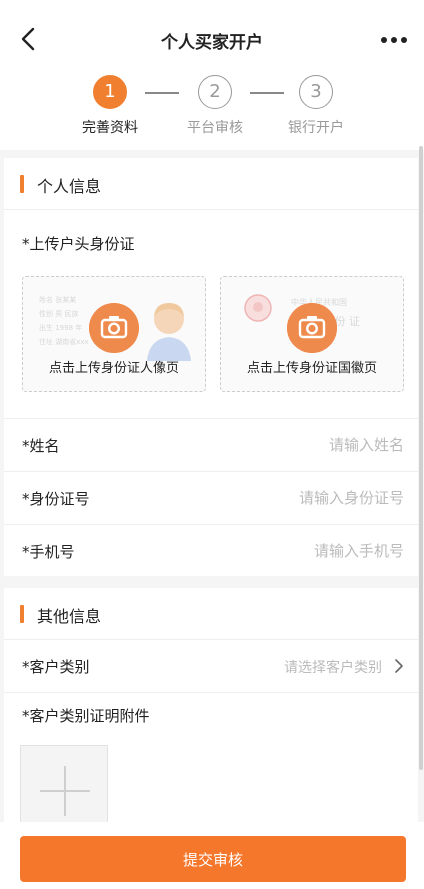 Image resolution: width=424 pixels, height=889 pixels. Describe the element at coordinates (61, 328) in the screenshot. I see `sample-text: 出生 1998 年` at that location.